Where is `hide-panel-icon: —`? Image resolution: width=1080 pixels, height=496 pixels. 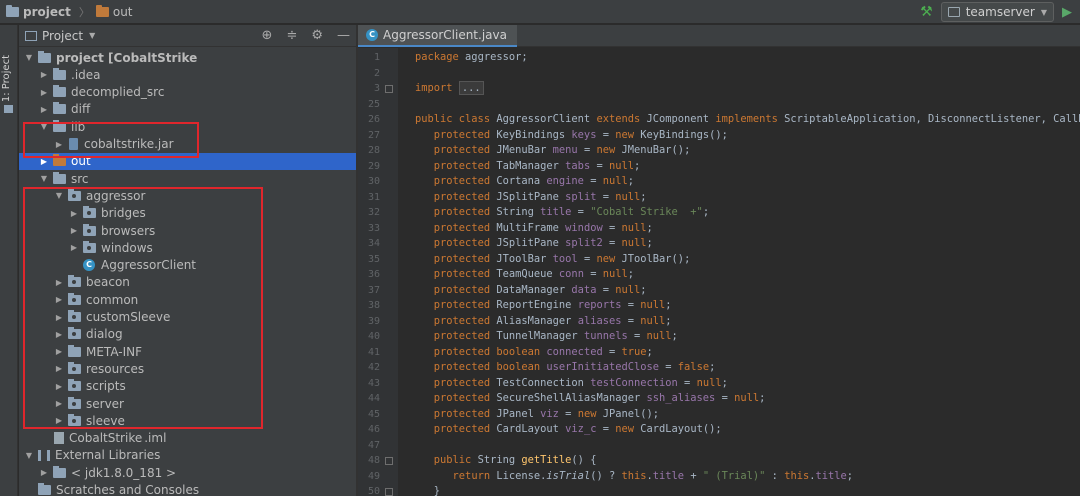 hide-panel-icon: — is located at coordinates (343, 35).